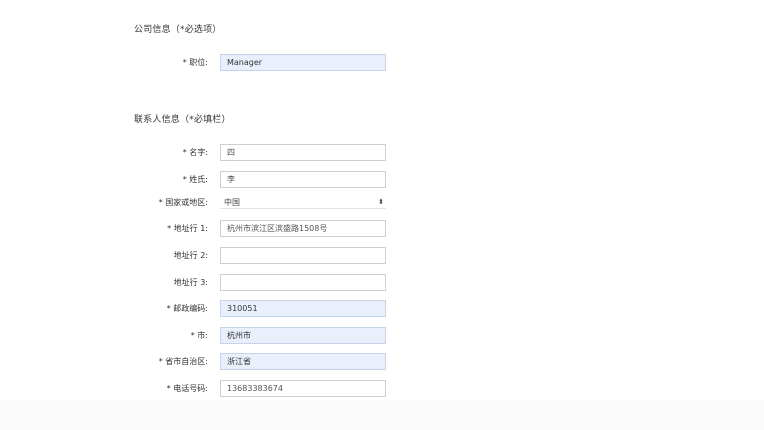 This screenshot has height=430, width=764. What do you see at coordinates (178, 30) in the screenshot?
I see `company-section-title: 公司信息（*必选项）` at bounding box center [178, 30].